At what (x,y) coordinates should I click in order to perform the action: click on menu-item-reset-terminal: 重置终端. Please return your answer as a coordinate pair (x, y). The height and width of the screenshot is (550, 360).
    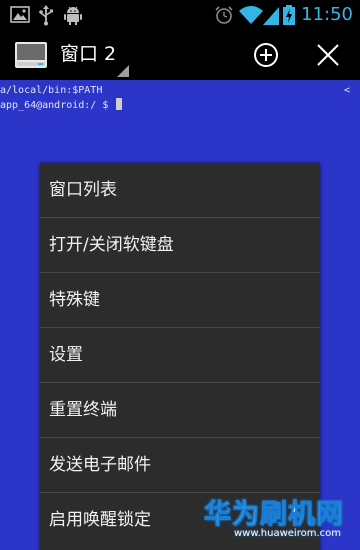
    Looking at the image, I should click on (180, 410).